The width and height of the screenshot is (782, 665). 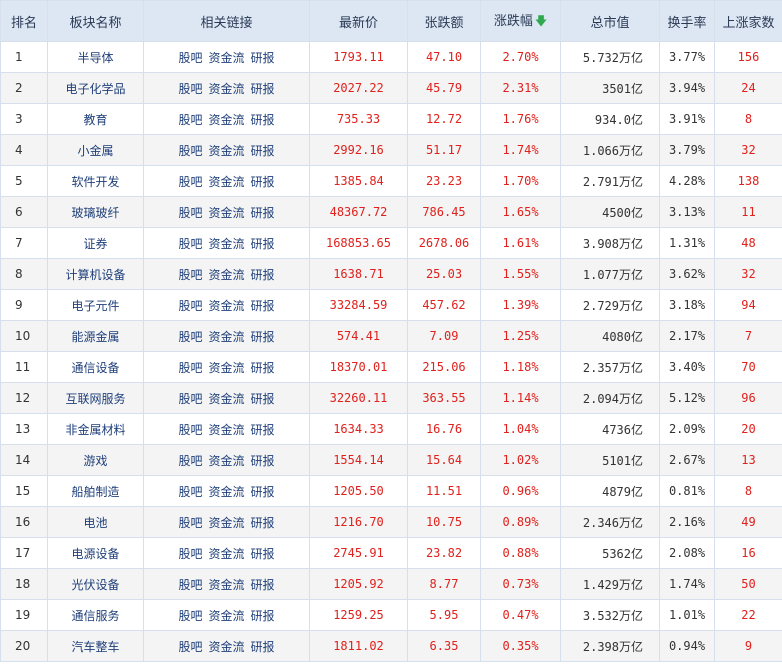 What do you see at coordinates (24, 584) in the screenshot?
I see `rank-cell: 18` at bounding box center [24, 584].